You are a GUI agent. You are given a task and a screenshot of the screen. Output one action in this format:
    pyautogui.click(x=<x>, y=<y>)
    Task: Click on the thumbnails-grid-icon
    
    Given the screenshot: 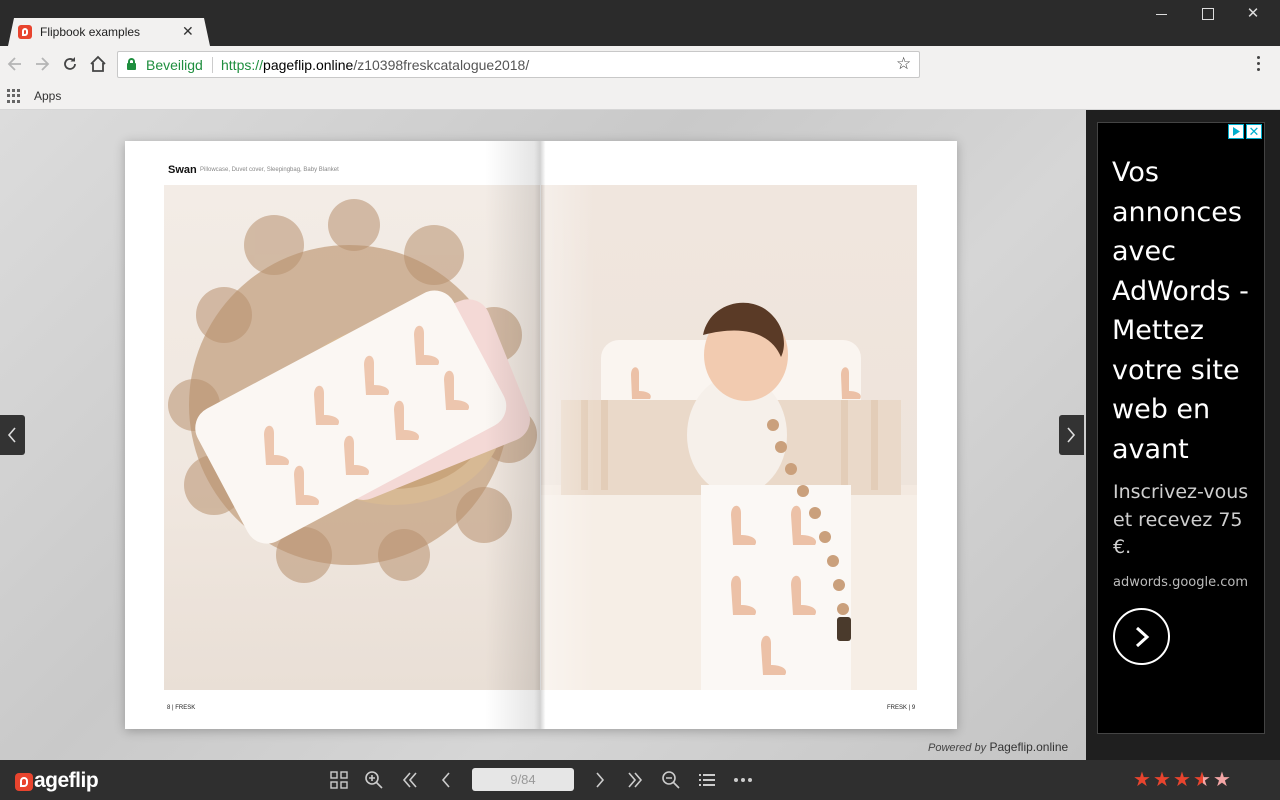 What is the action you would take?
    pyautogui.click(x=339, y=780)
    